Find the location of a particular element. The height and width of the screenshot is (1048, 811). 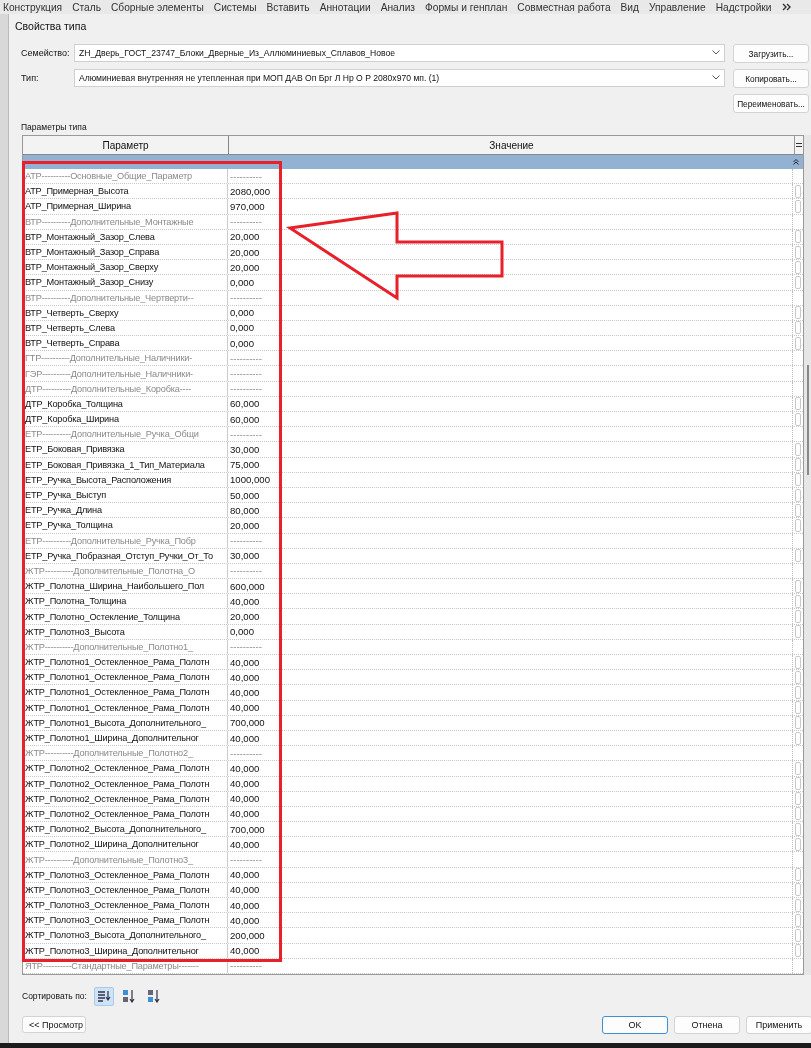

preview-button: << Просмотр is located at coordinates (54, 1025).